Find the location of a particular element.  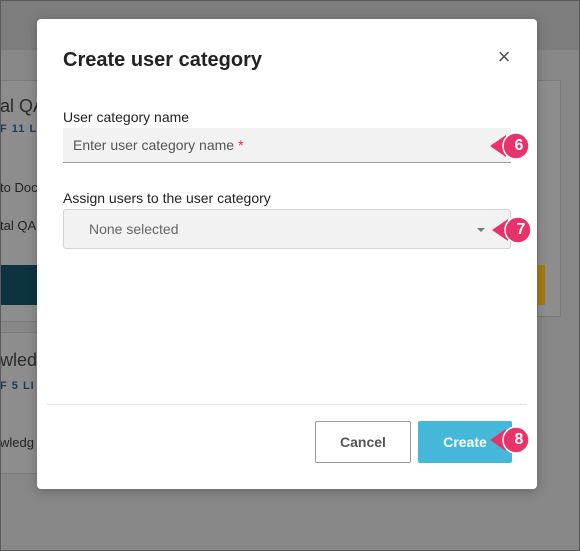

callout-number: 8 is located at coordinates (519, 439).